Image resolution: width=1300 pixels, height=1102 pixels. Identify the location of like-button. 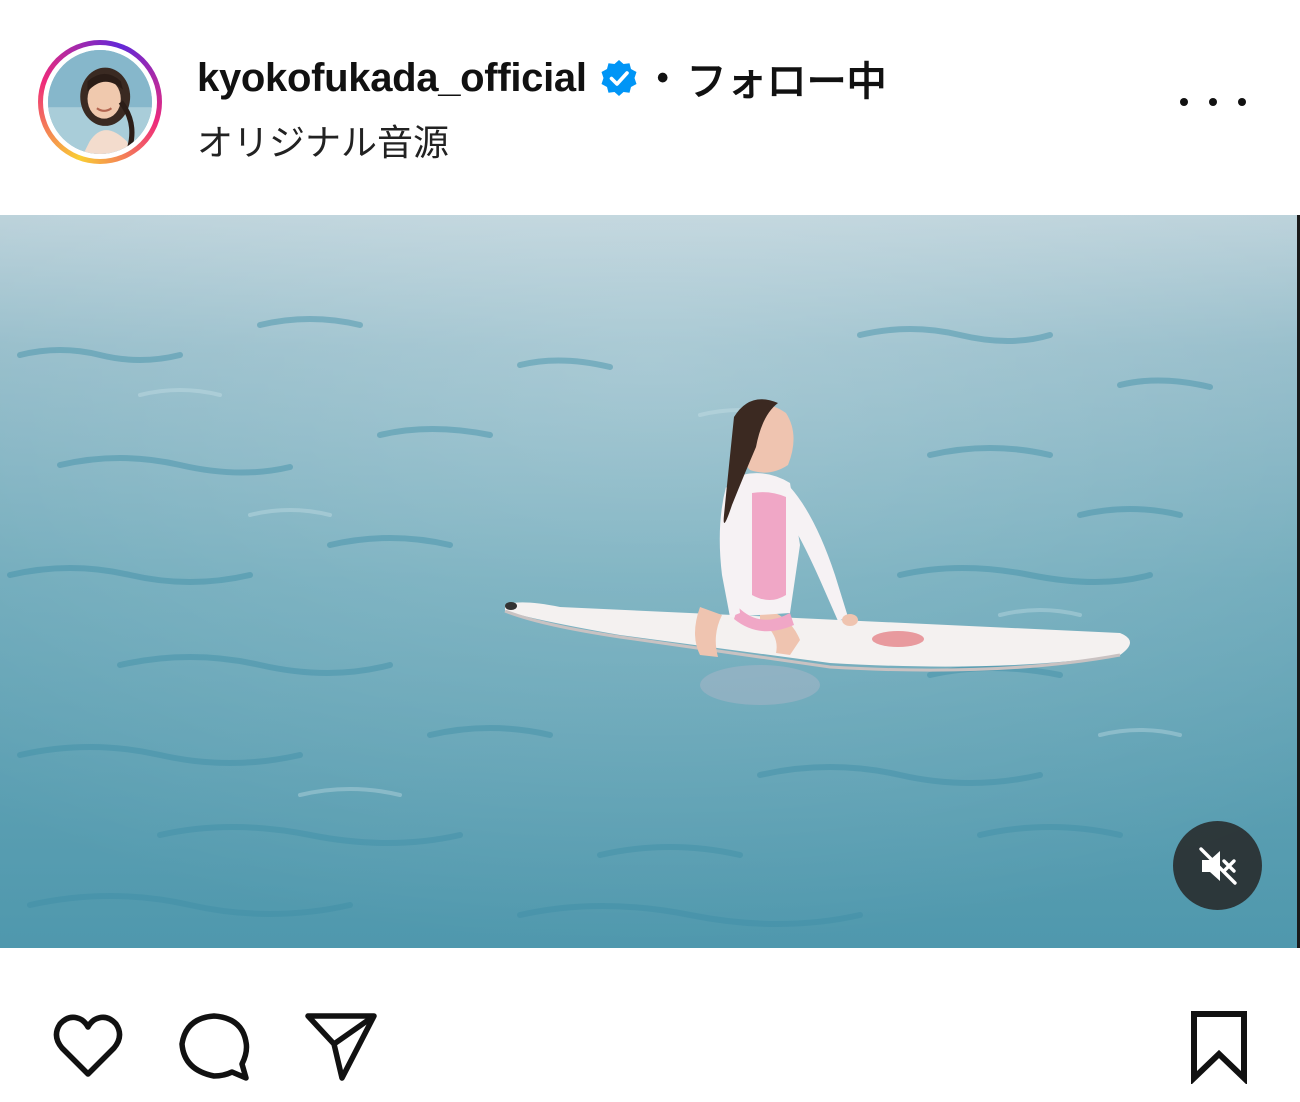
(88, 1046).